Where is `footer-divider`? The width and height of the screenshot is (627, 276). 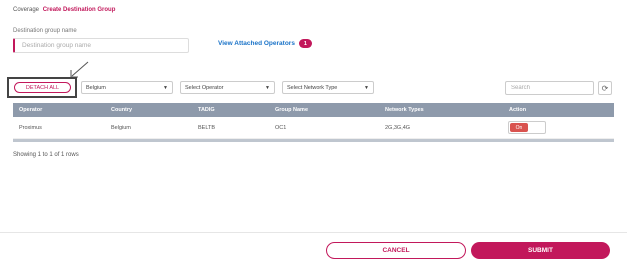
footer-divider is located at coordinates (313, 232).